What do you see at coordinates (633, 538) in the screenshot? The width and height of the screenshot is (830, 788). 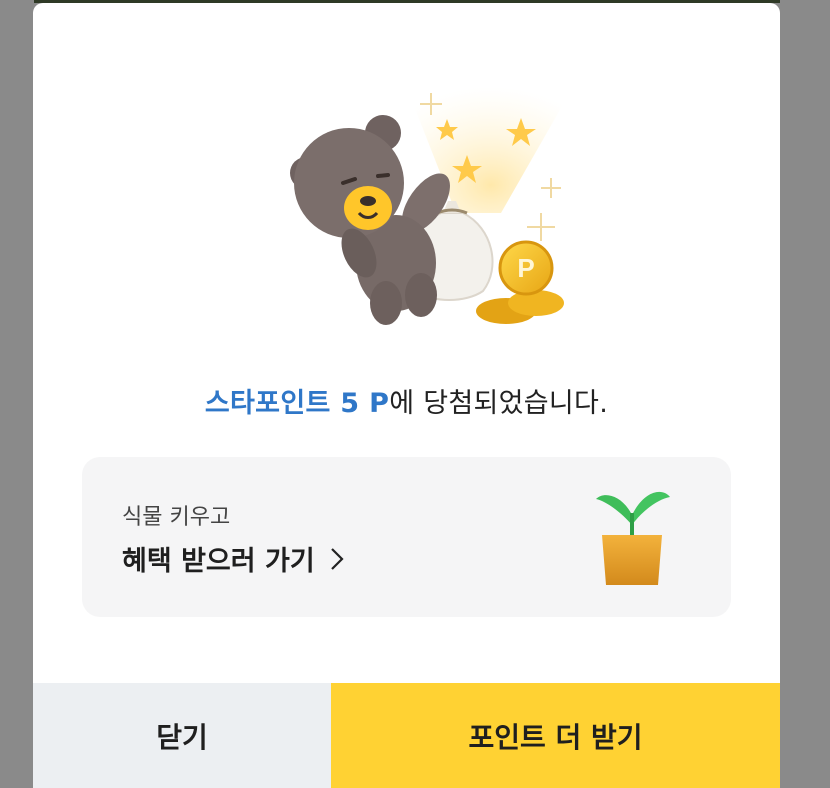 I see `plant-pot-icon` at bounding box center [633, 538].